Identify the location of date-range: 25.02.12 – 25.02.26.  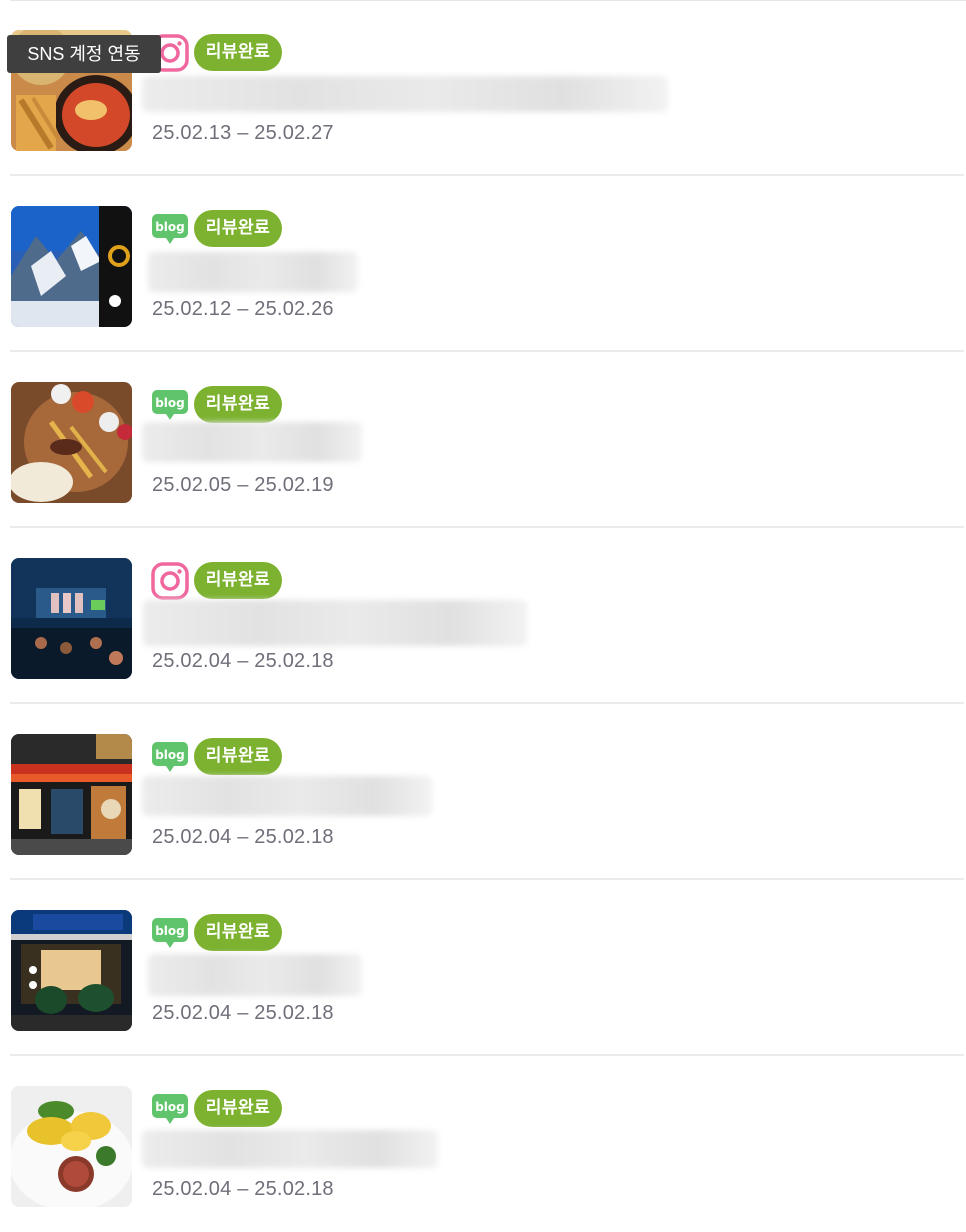
(243, 309).